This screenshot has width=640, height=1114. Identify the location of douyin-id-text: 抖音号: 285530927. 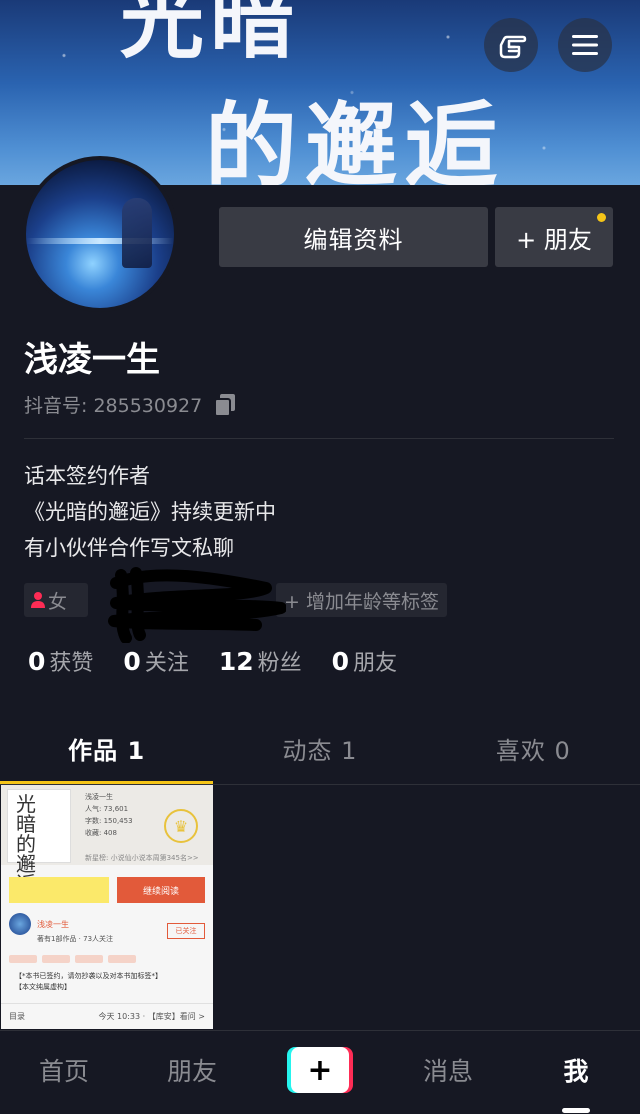
(113, 406).